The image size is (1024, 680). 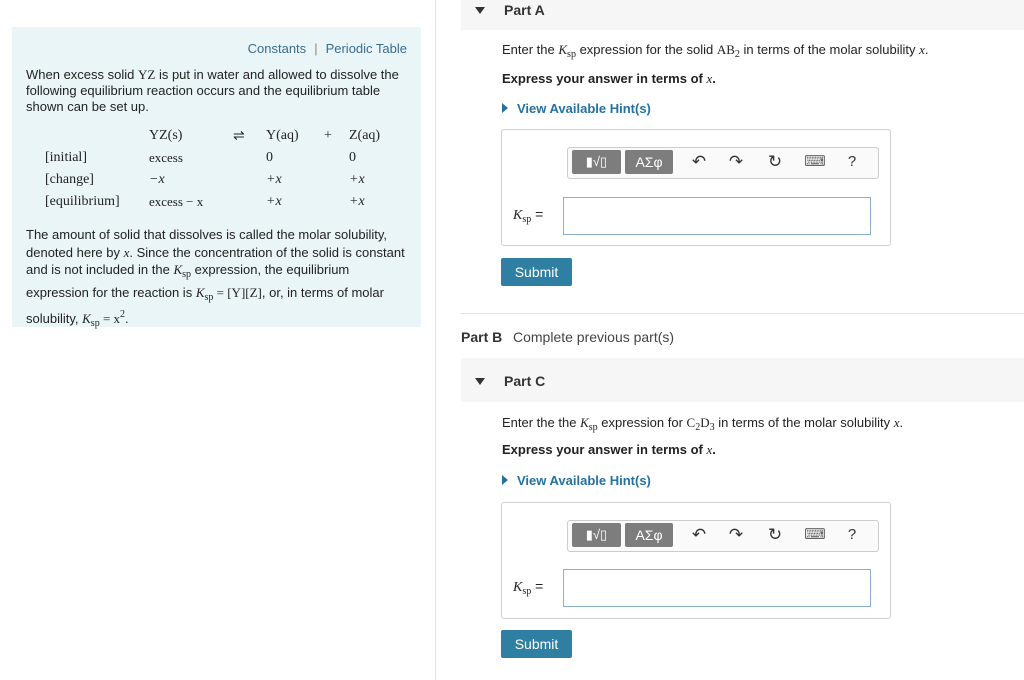 I want to click on part-c-hint-link: View Available Hint(s), so click(x=576, y=480).